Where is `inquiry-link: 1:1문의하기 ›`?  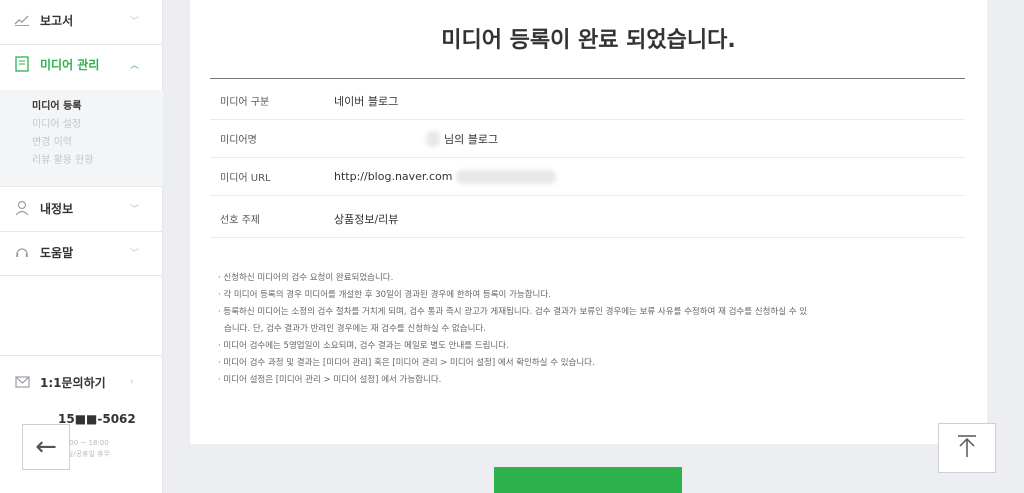
inquiry-link: 1:1문의하기 › is located at coordinates (81, 382).